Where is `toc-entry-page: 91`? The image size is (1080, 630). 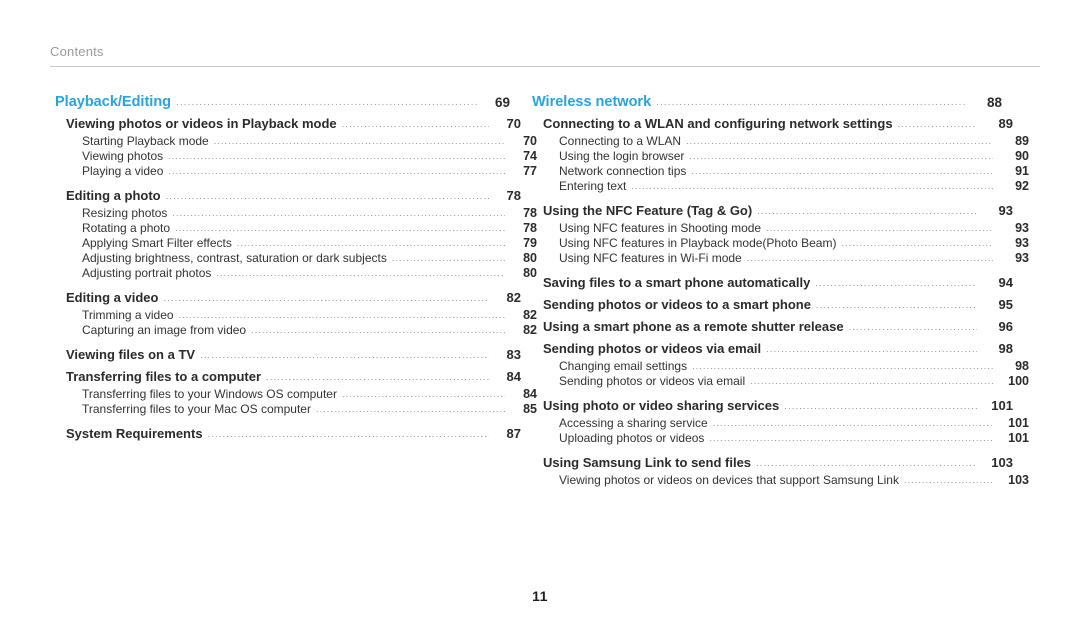
toc-entry-page: 91 is located at coordinates (1022, 171).